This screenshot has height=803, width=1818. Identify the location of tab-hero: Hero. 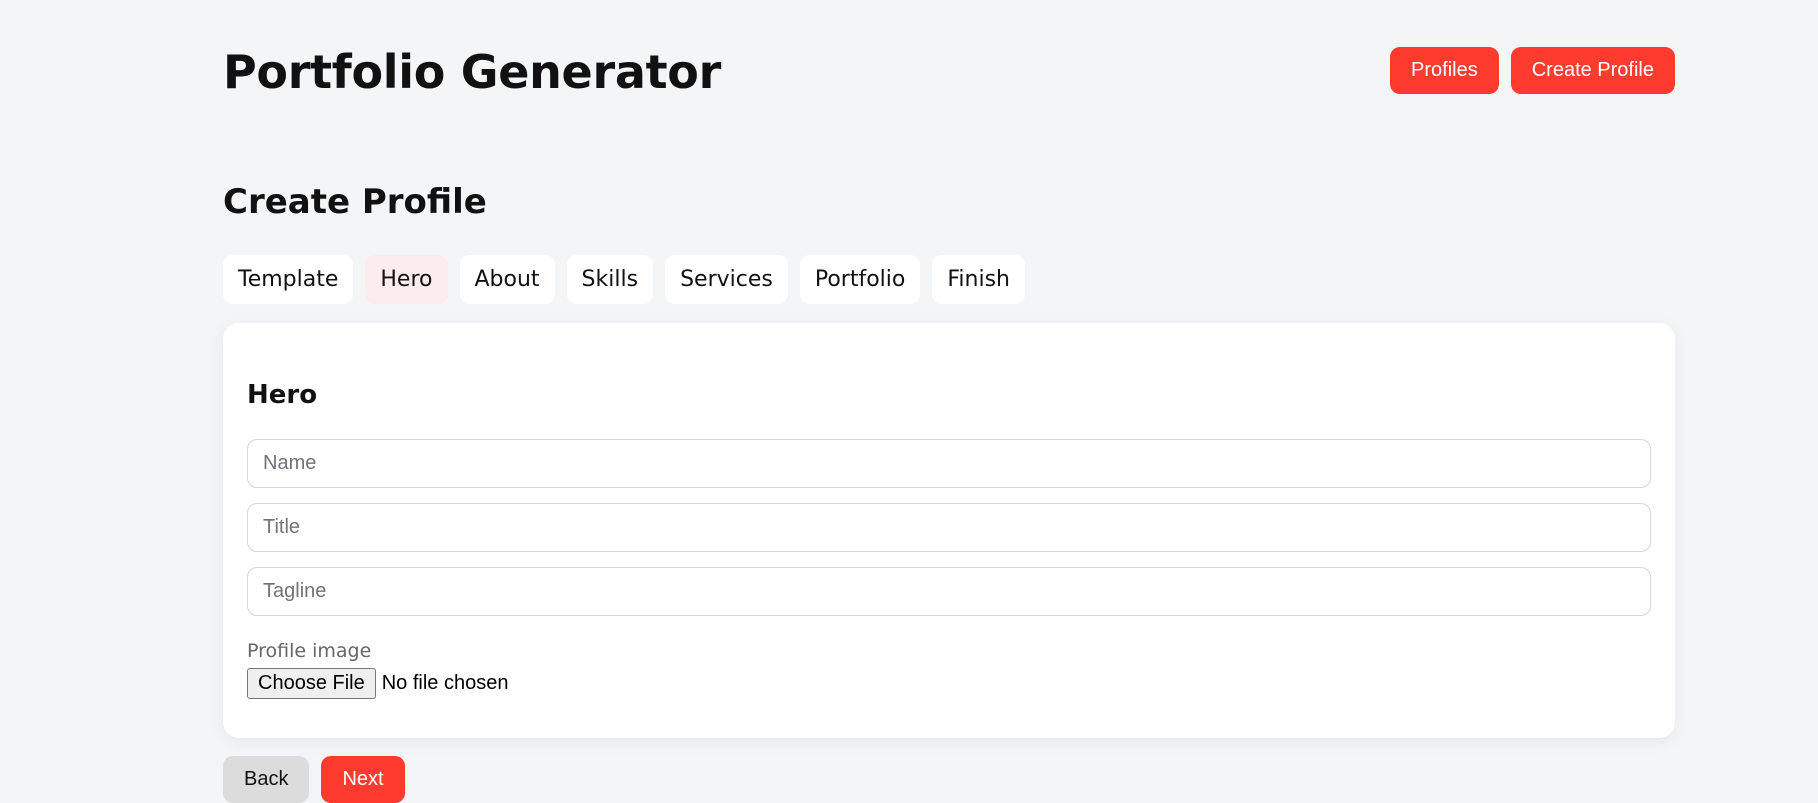
(406, 279).